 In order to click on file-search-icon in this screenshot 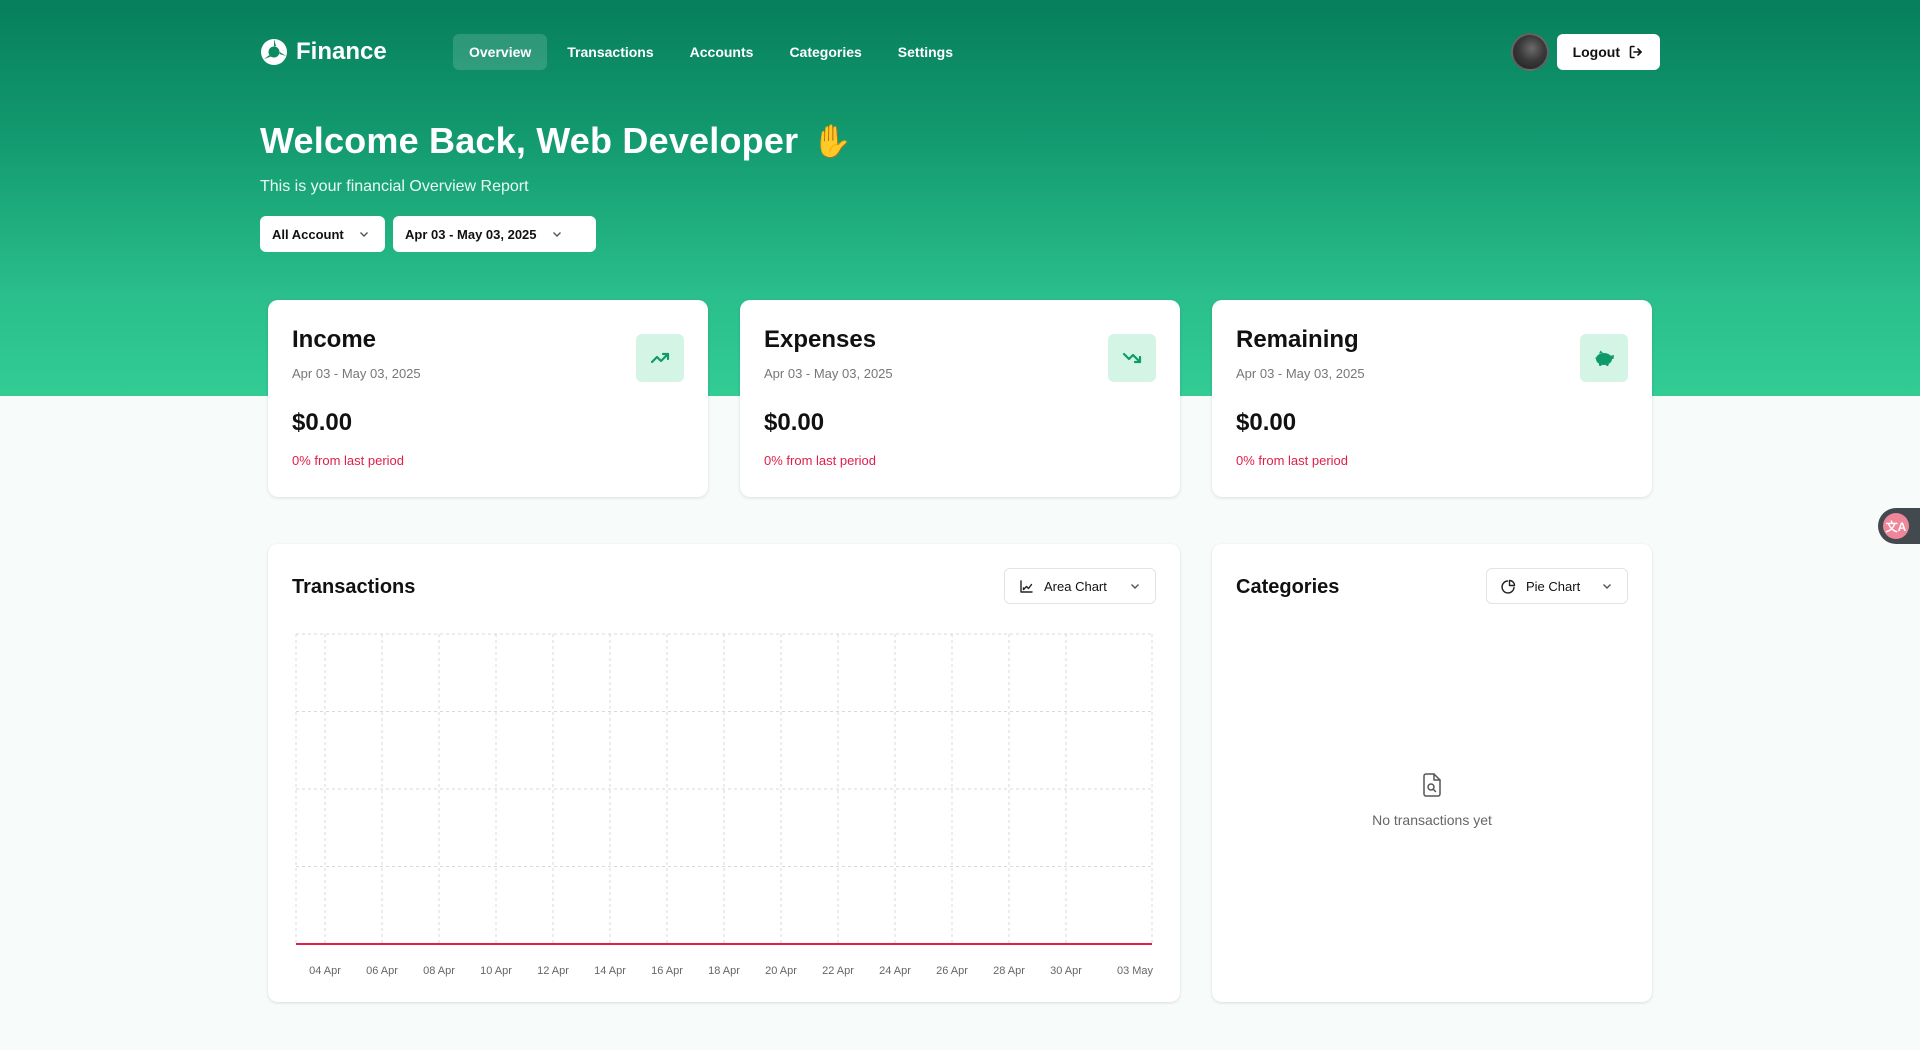, I will do `click(1432, 785)`.